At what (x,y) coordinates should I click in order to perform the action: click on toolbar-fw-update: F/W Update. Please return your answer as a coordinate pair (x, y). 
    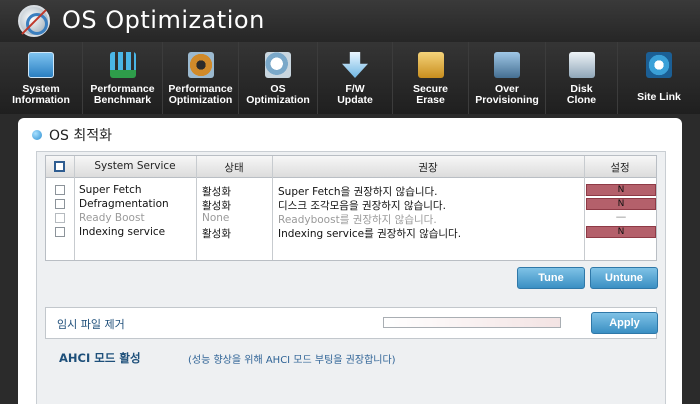
    Looking at the image, I should click on (355, 78).